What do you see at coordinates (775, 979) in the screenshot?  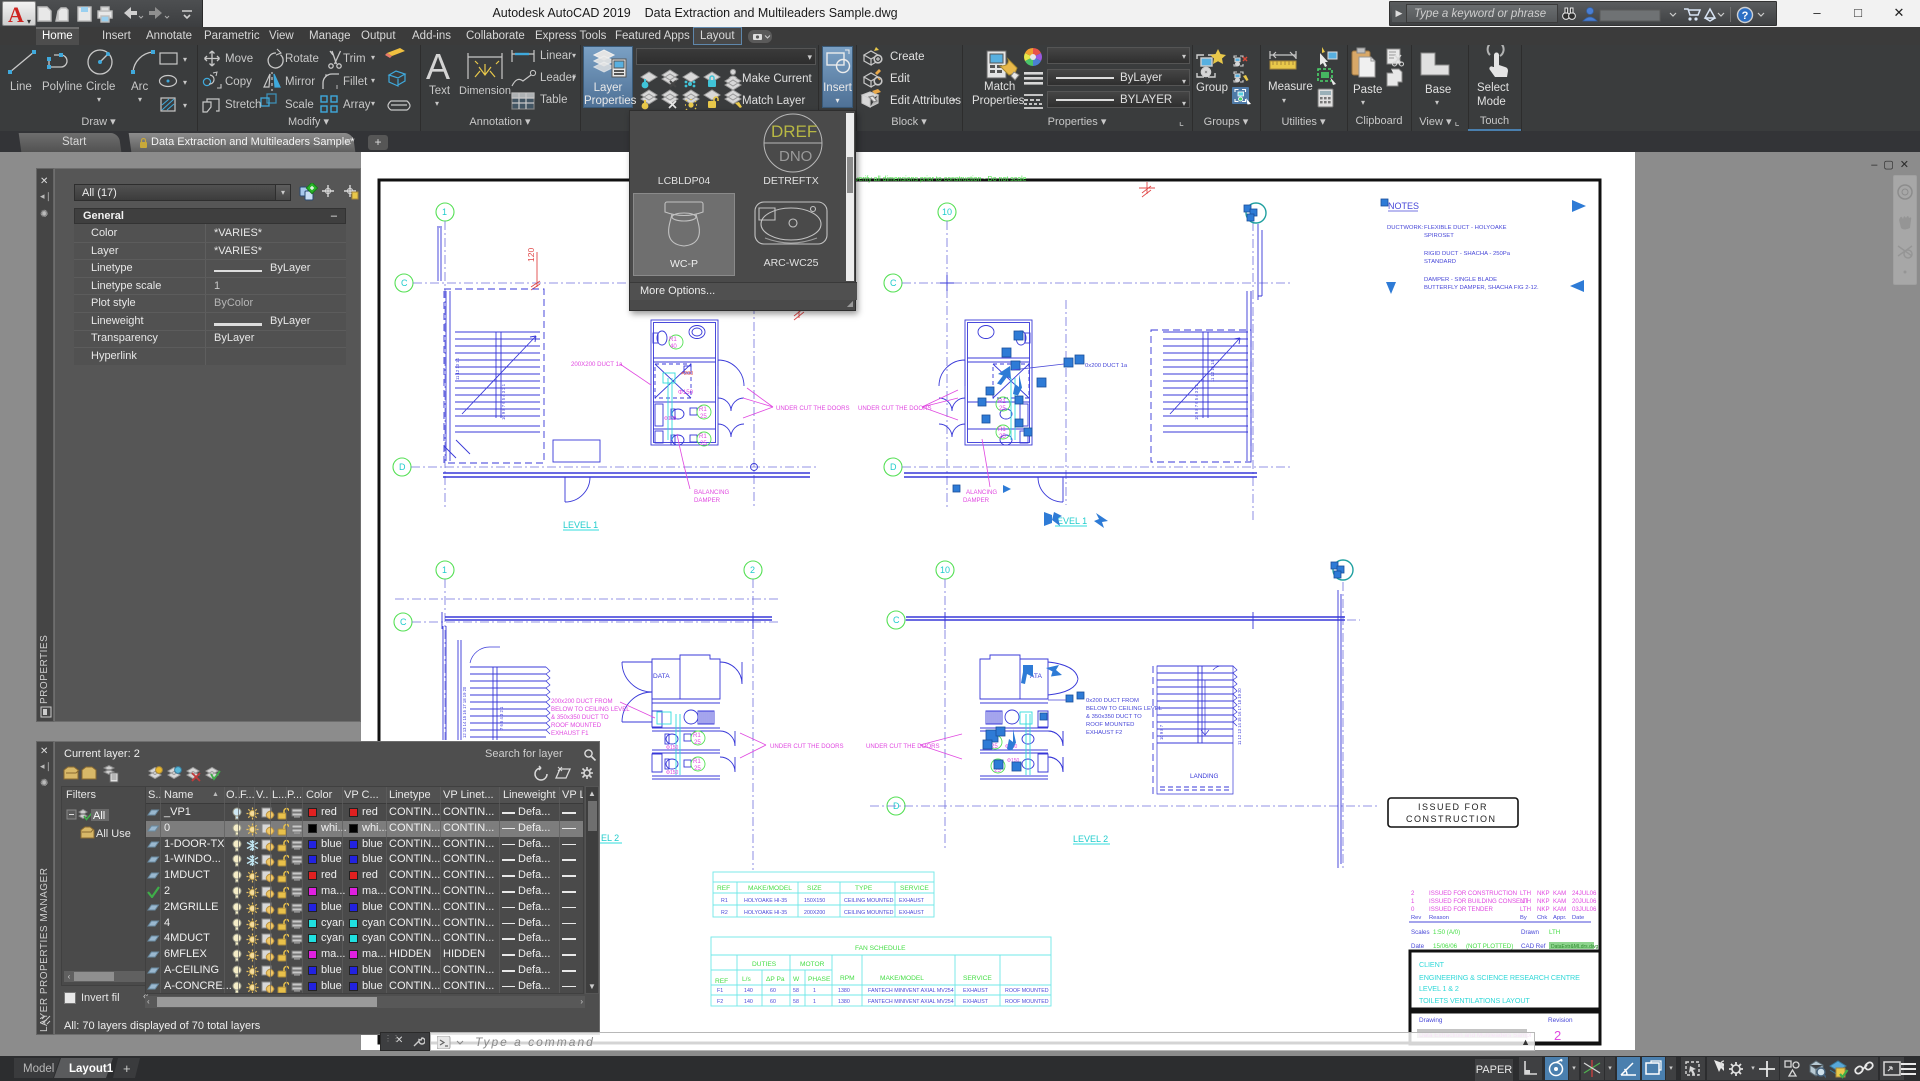 I see `svg-text: ΔP Pa` at bounding box center [775, 979].